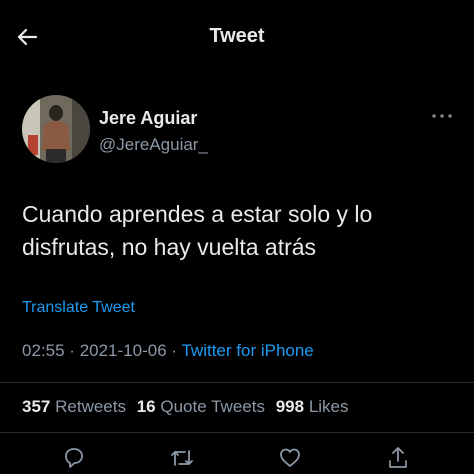 The height and width of the screenshot is (474, 474). Describe the element at coordinates (148, 118) in the screenshot. I see `author-name: Jere Aguiar` at that location.